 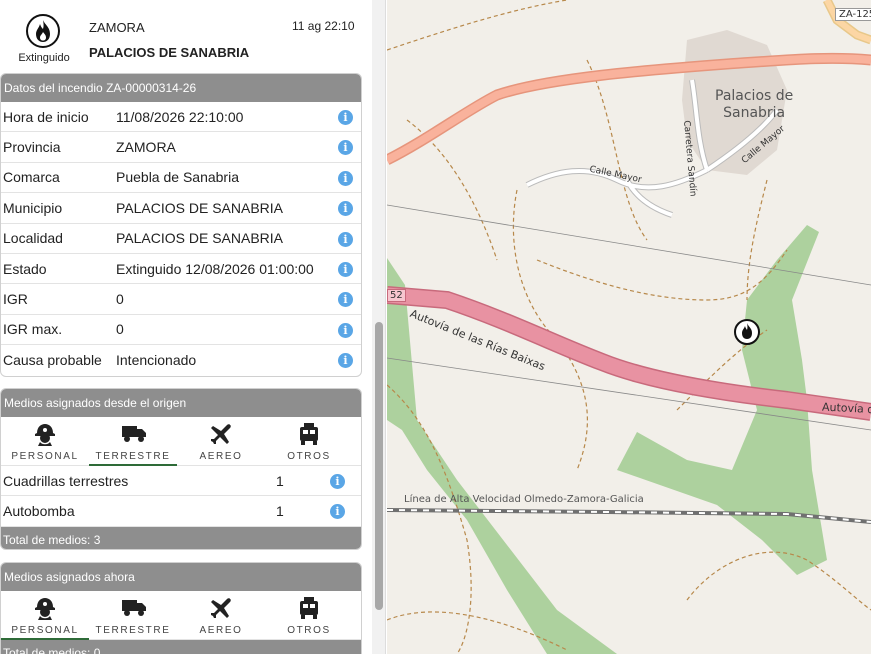 What do you see at coordinates (181, 577) in the screenshot?
I see `now-title: Medios asignados ahora` at bounding box center [181, 577].